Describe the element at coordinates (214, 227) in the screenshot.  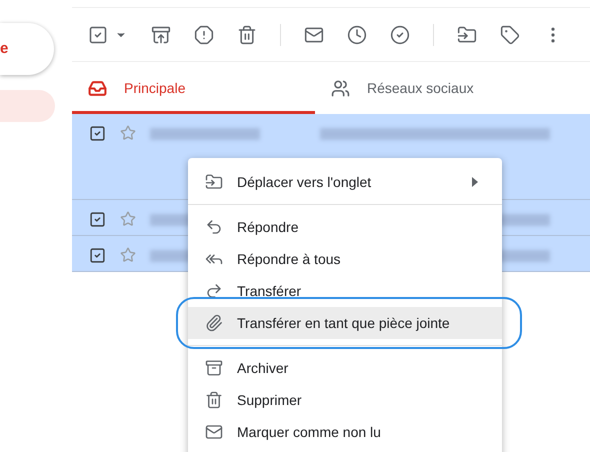
I see `reply-icon` at that location.